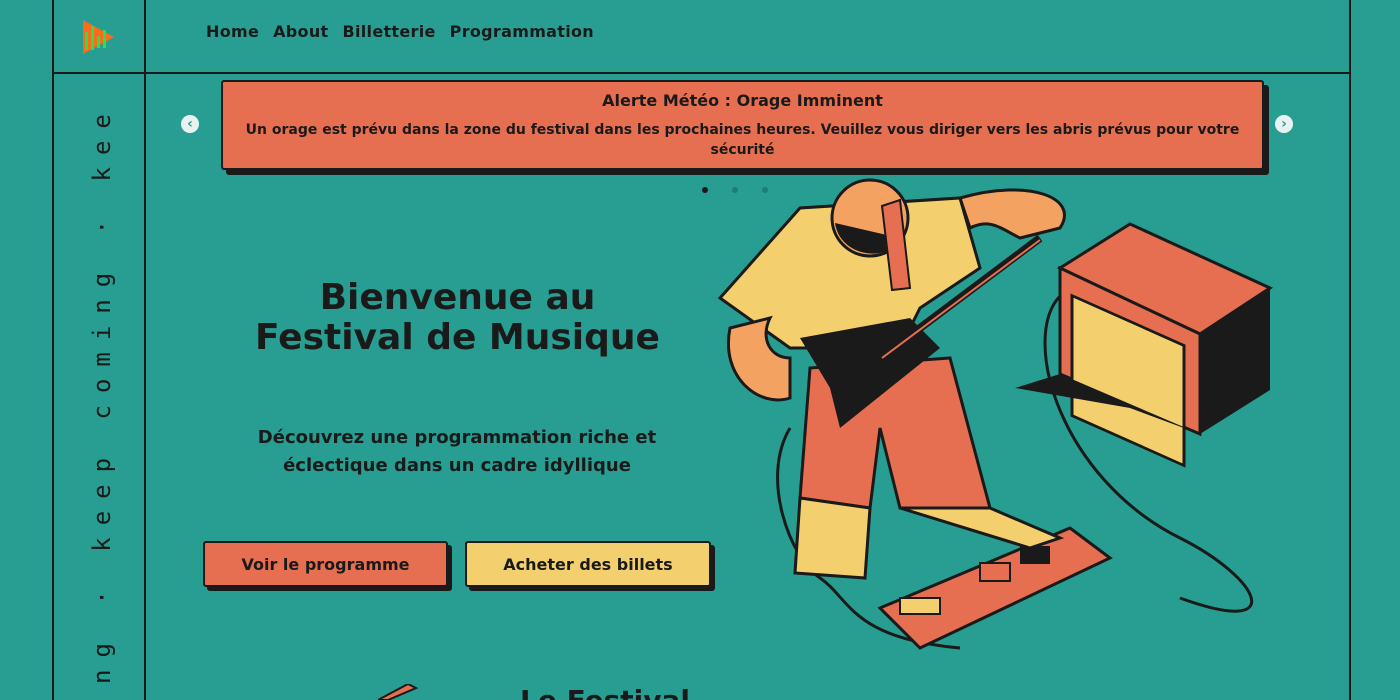  I want to click on sidebar-marquee: ng · keep coming · kee, so click(100, 387).